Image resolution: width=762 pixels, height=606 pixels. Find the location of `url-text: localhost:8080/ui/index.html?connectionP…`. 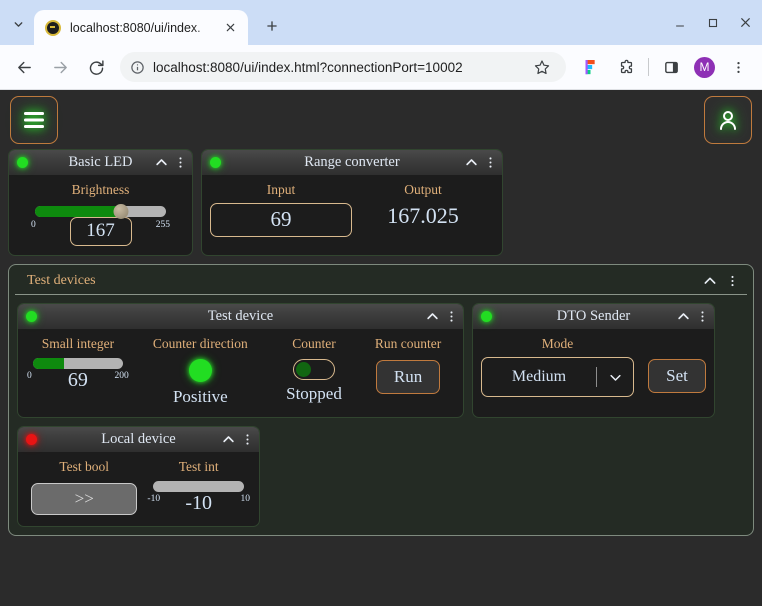

url-text: localhost:8080/ui/index.html?connectionP… is located at coordinates (308, 67).